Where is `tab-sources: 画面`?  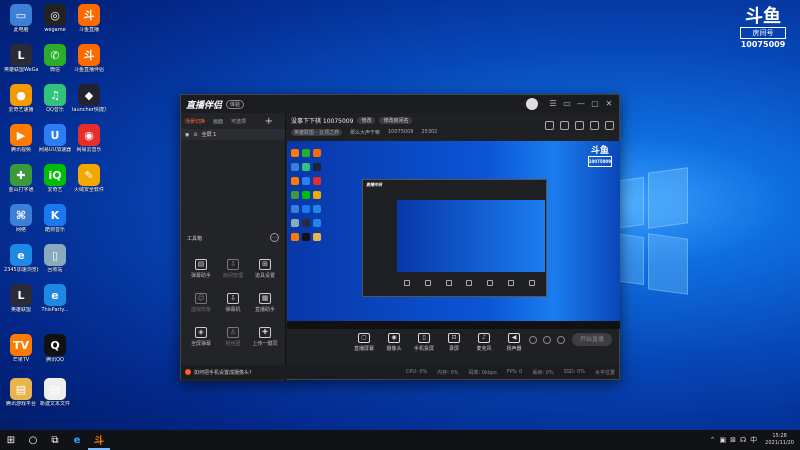
tab-sources: 画面 is located at coordinates (218, 121).